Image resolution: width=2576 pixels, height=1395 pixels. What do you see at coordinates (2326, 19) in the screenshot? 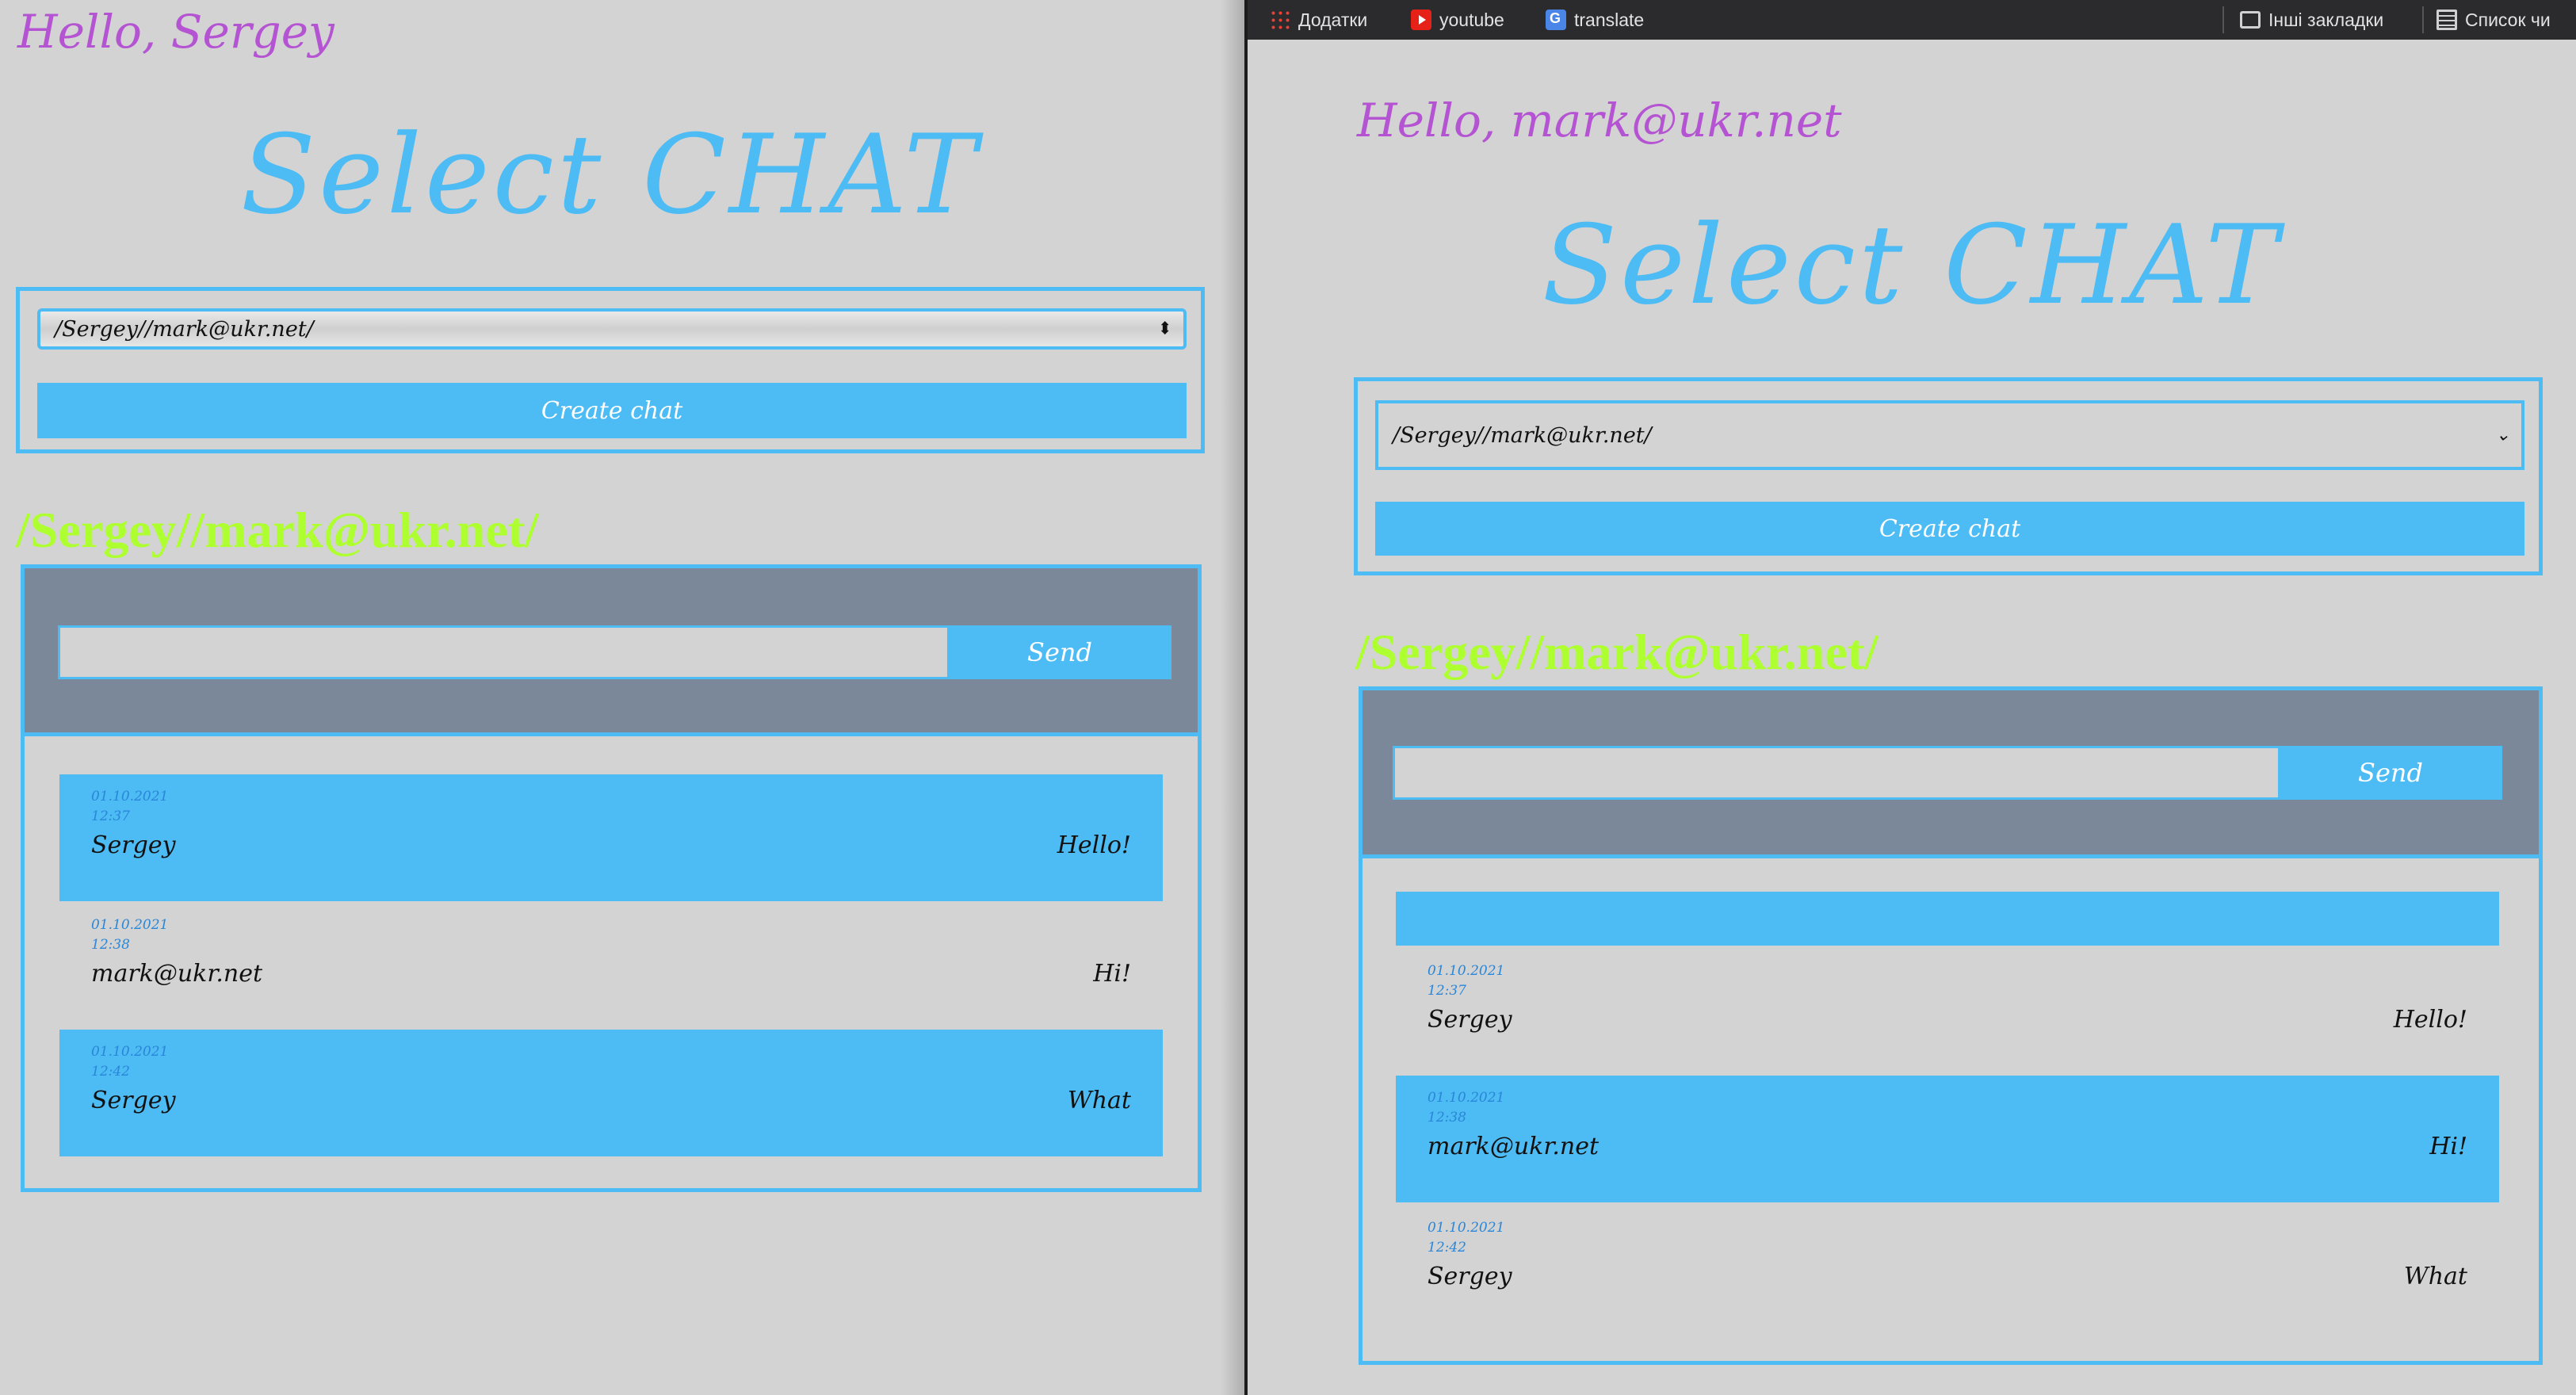
I see `other-bookmarks-label: Інші закладки` at bounding box center [2326, 19].